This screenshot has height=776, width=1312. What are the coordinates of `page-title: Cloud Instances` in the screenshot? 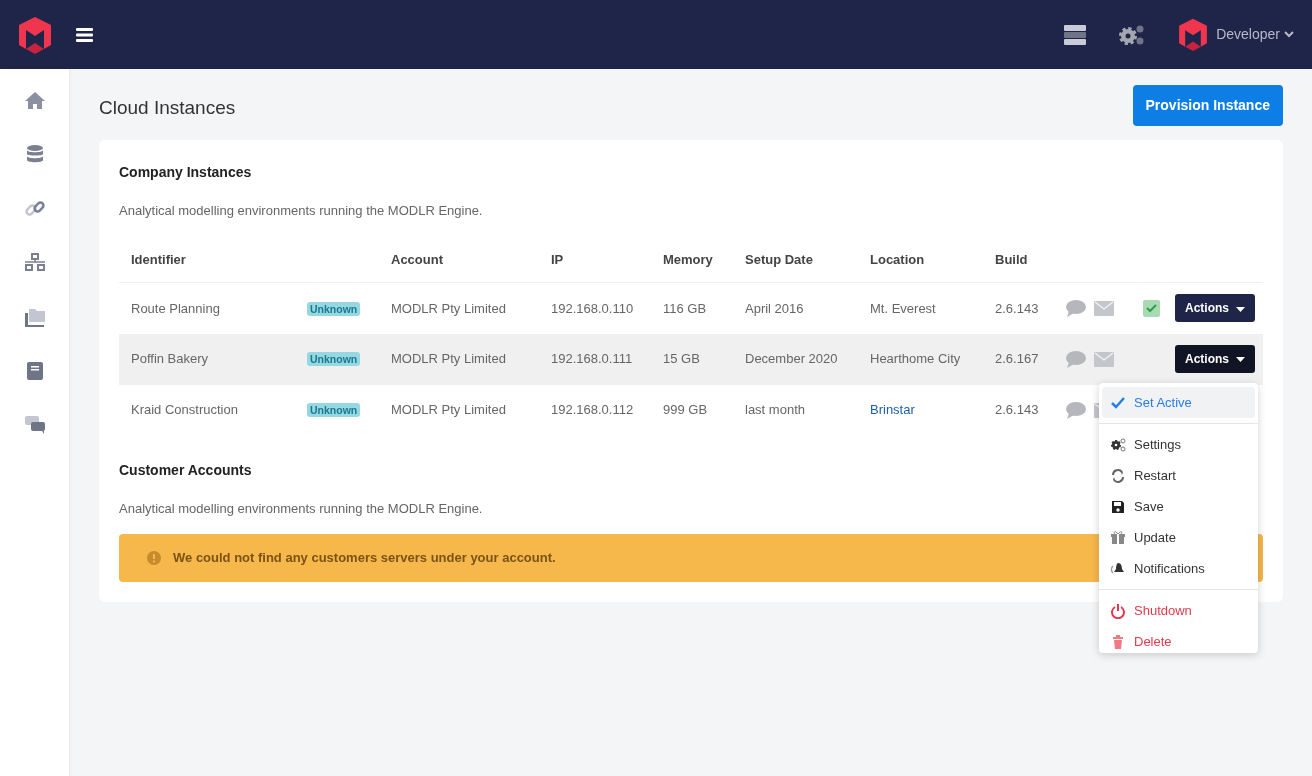 It's located at (167, 108).